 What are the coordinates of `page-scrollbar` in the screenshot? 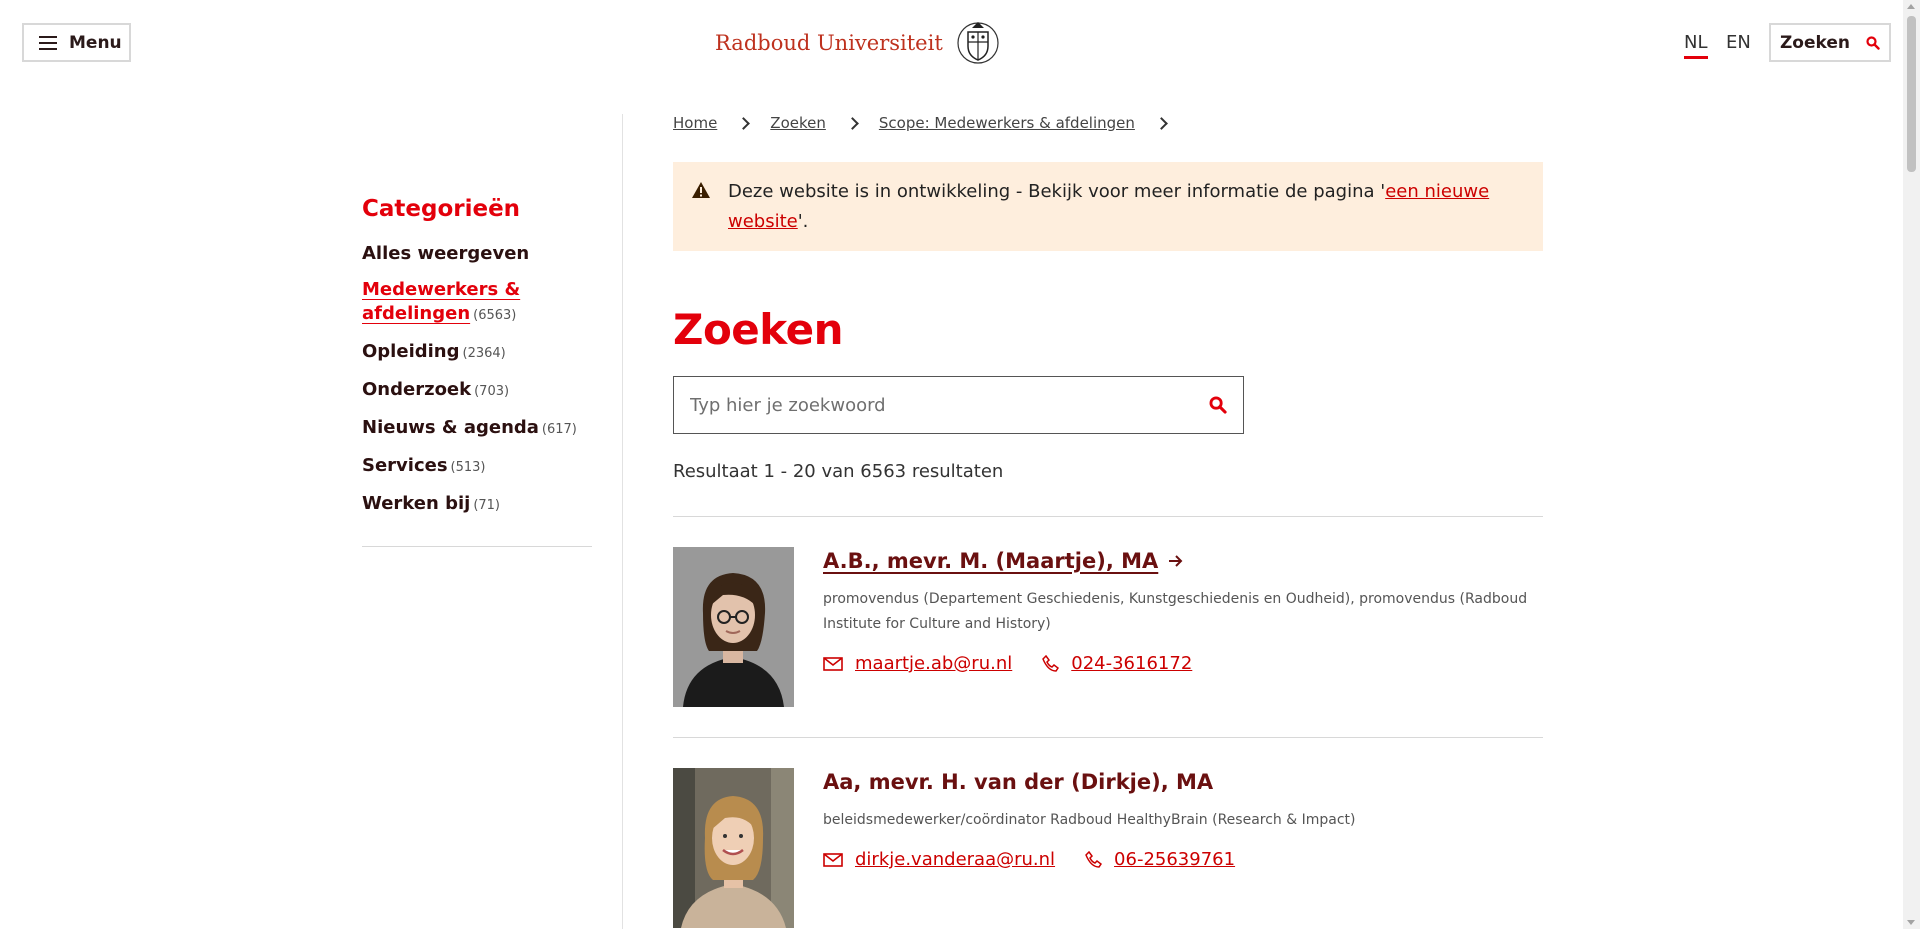 It's located at (1911, 464).